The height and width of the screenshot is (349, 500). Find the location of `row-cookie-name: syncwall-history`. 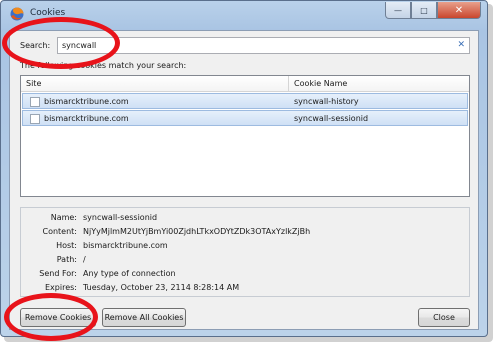

row-cookie-name: syncwall-history is located at coordinates (326, 101).